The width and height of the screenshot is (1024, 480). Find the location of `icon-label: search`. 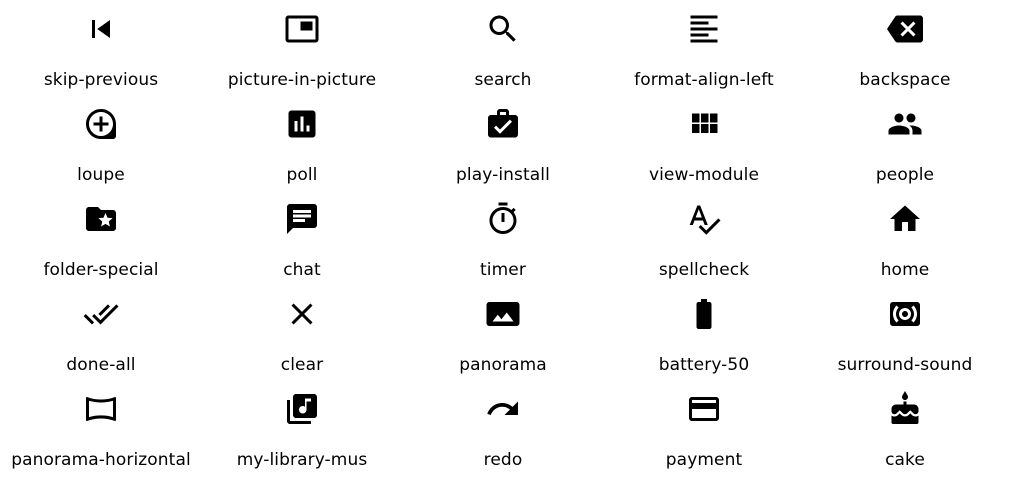

icon-label: search is located at coordinates (503, 80).